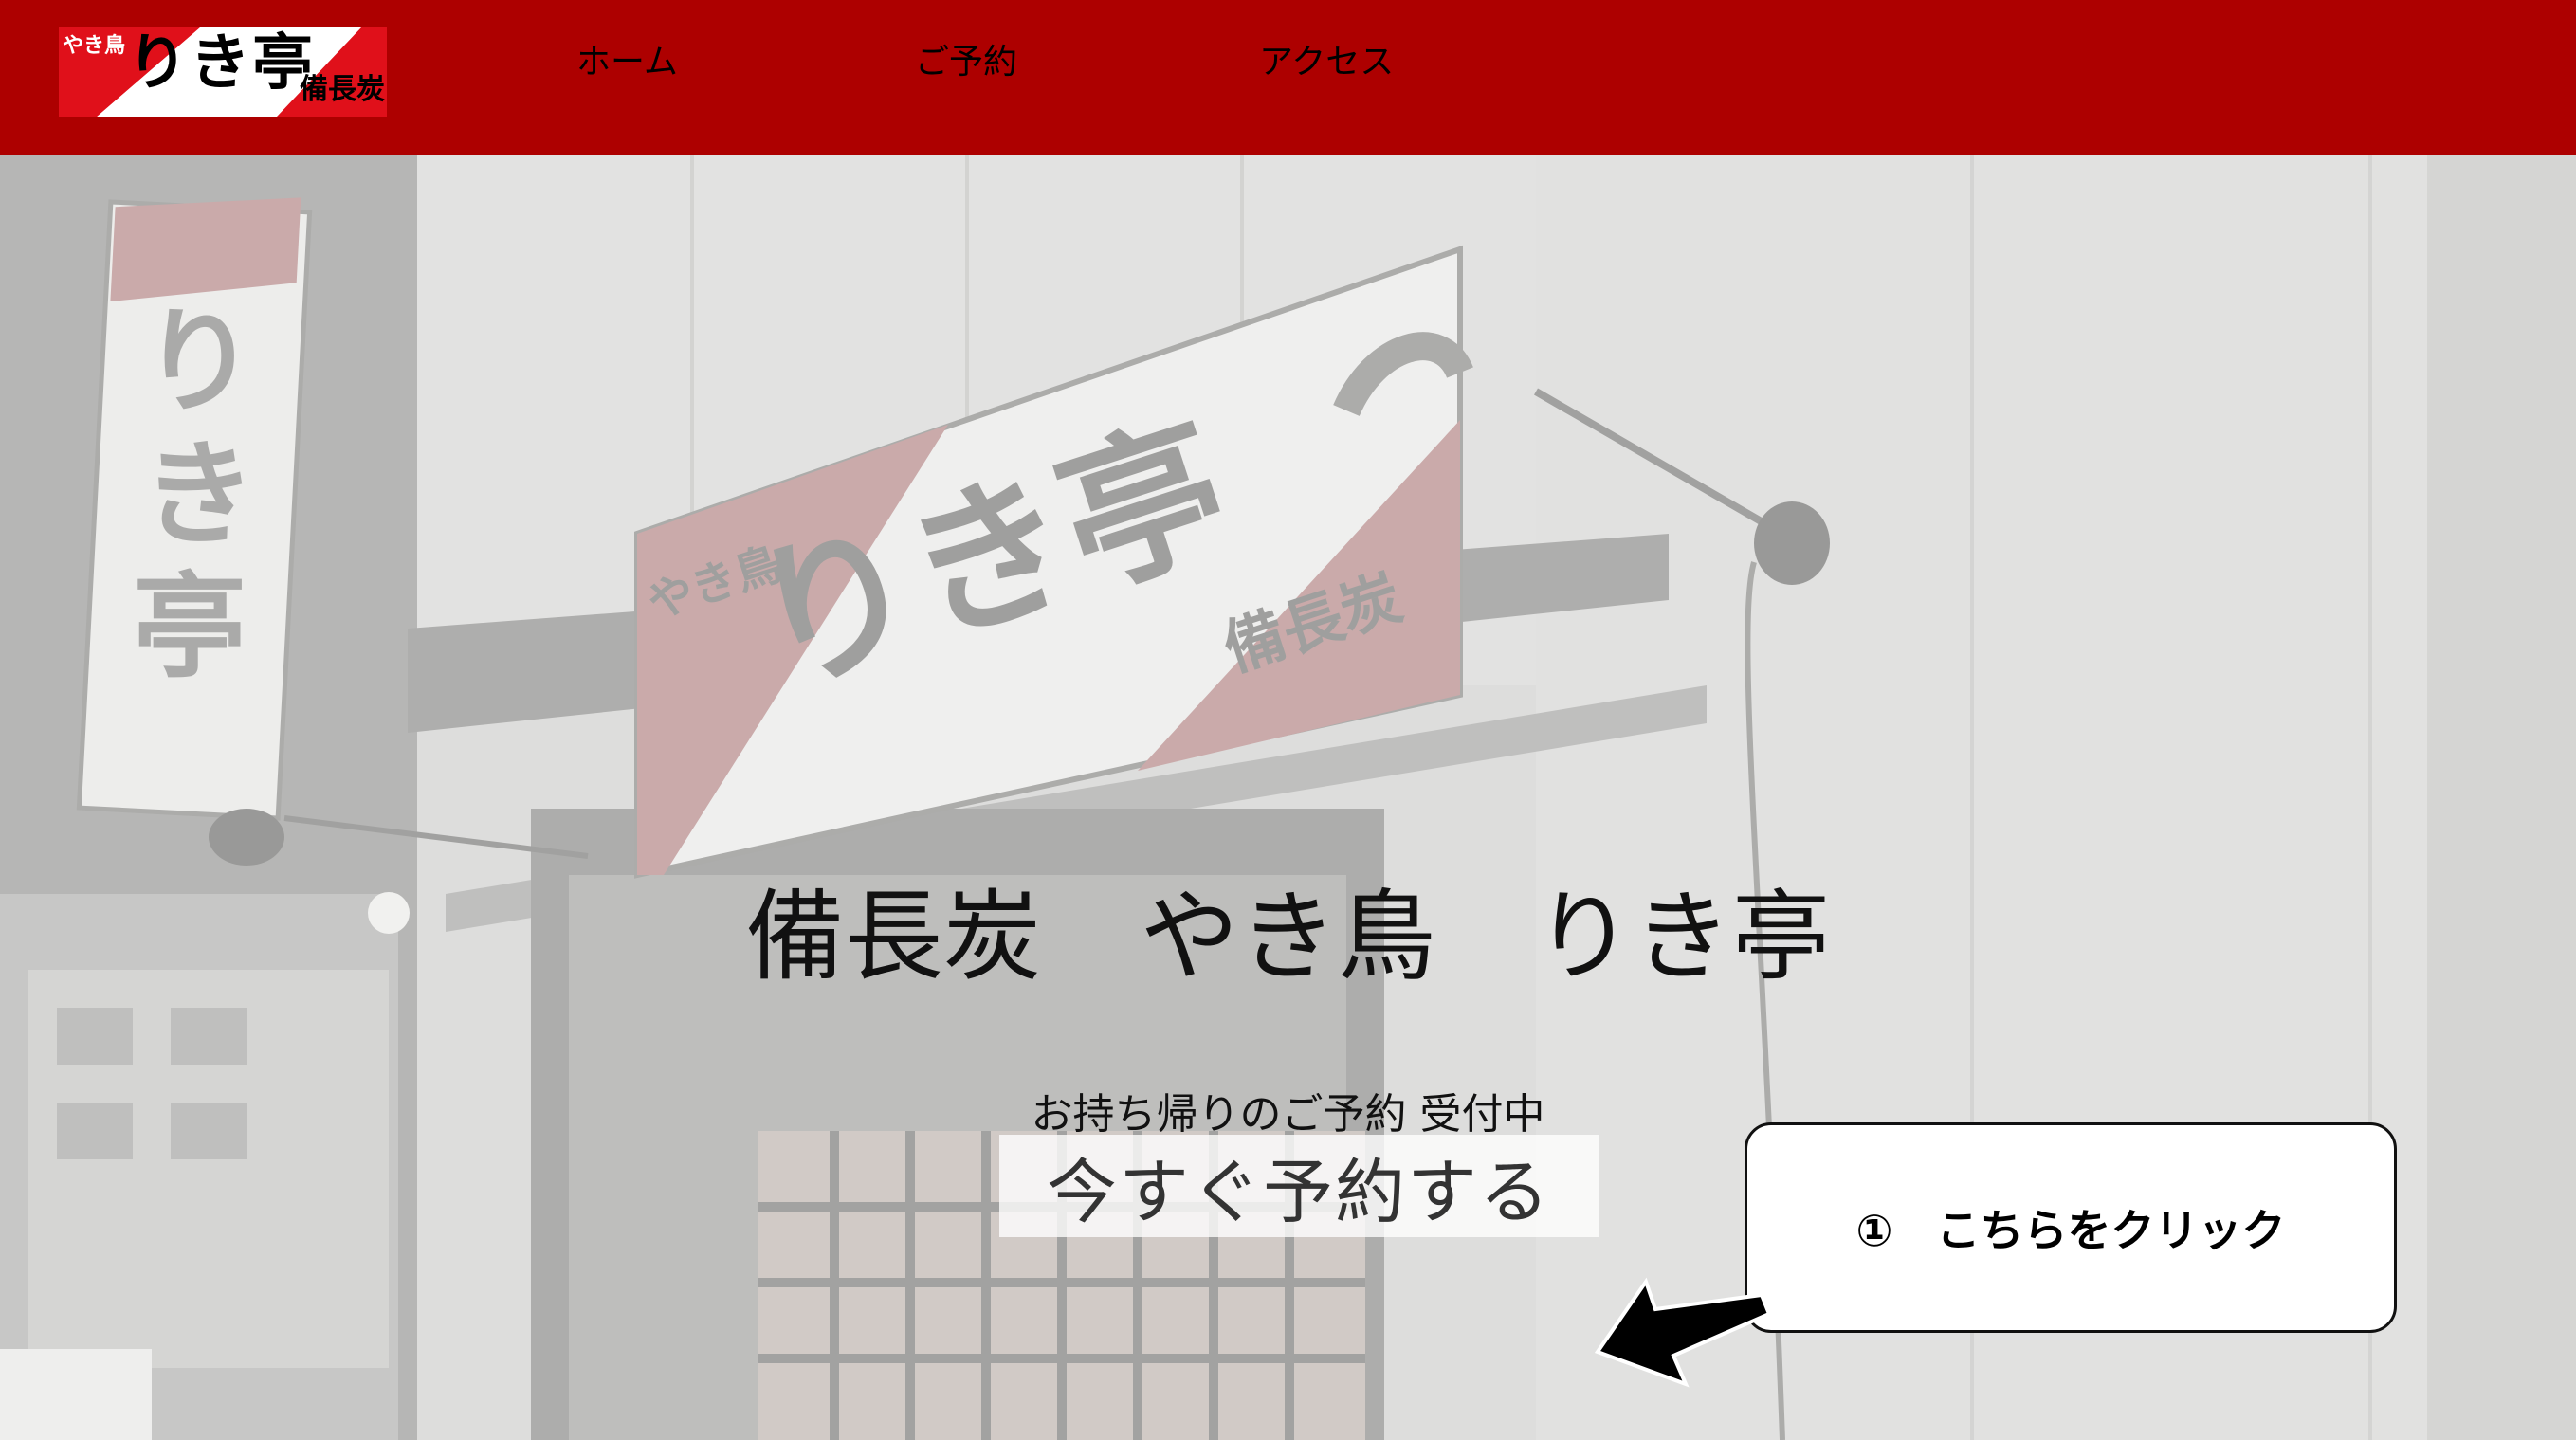 The image size is (2576, 1440). I want to click on logo-main-text: りき亭, so click(221, 63).